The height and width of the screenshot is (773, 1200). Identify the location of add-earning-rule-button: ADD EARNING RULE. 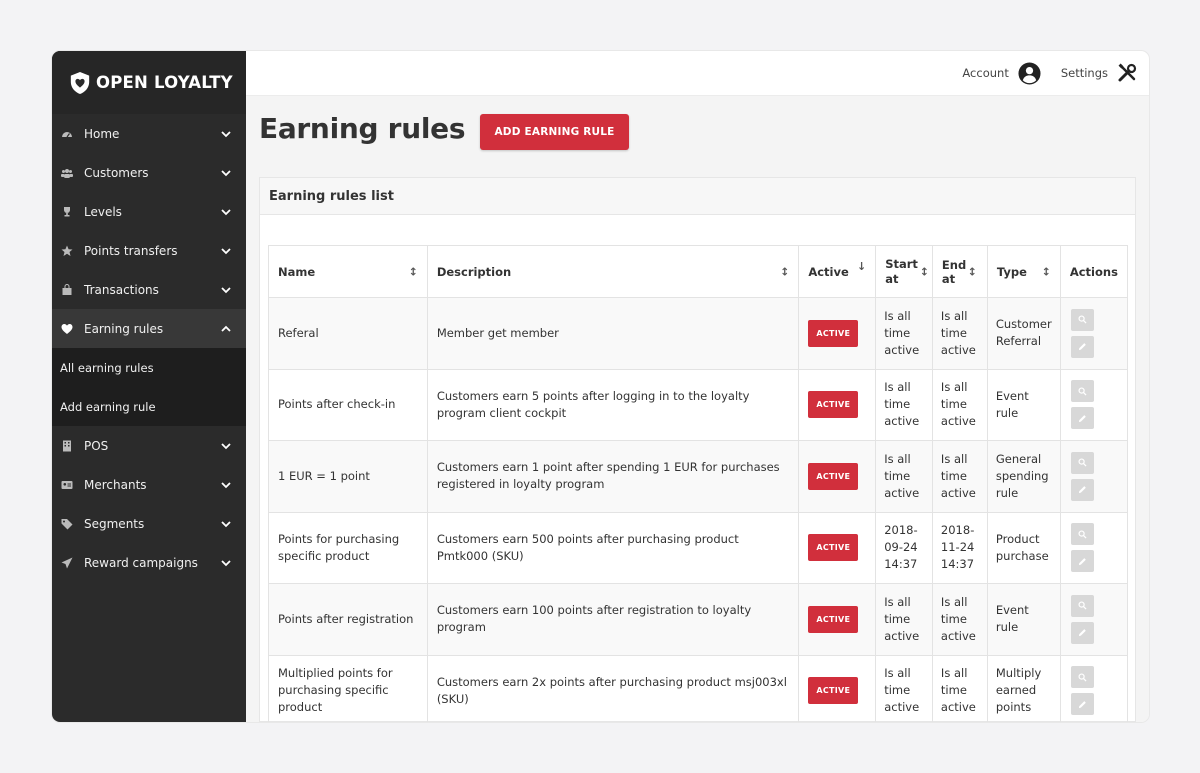
(554, 132).